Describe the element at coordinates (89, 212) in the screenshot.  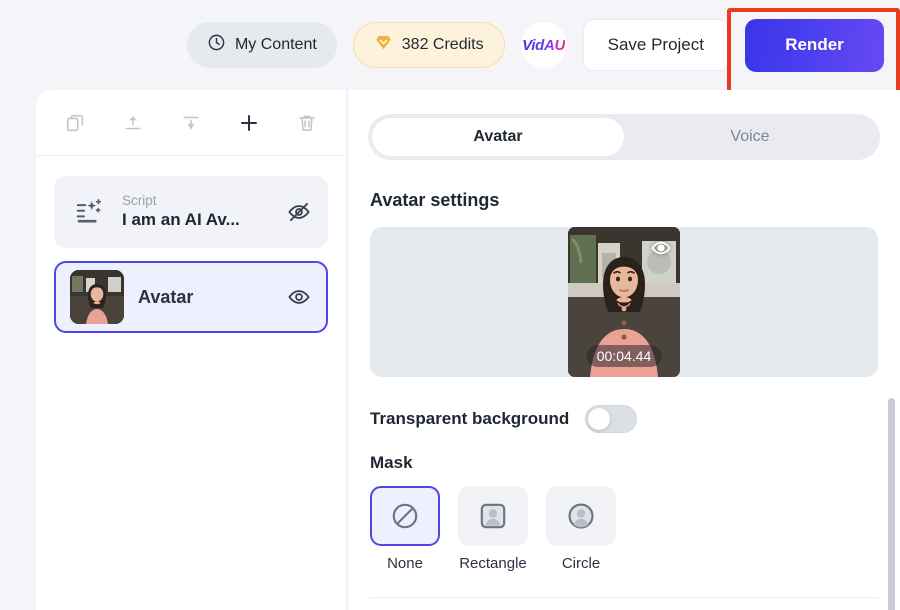
I see `script-ai-icon` at that location.